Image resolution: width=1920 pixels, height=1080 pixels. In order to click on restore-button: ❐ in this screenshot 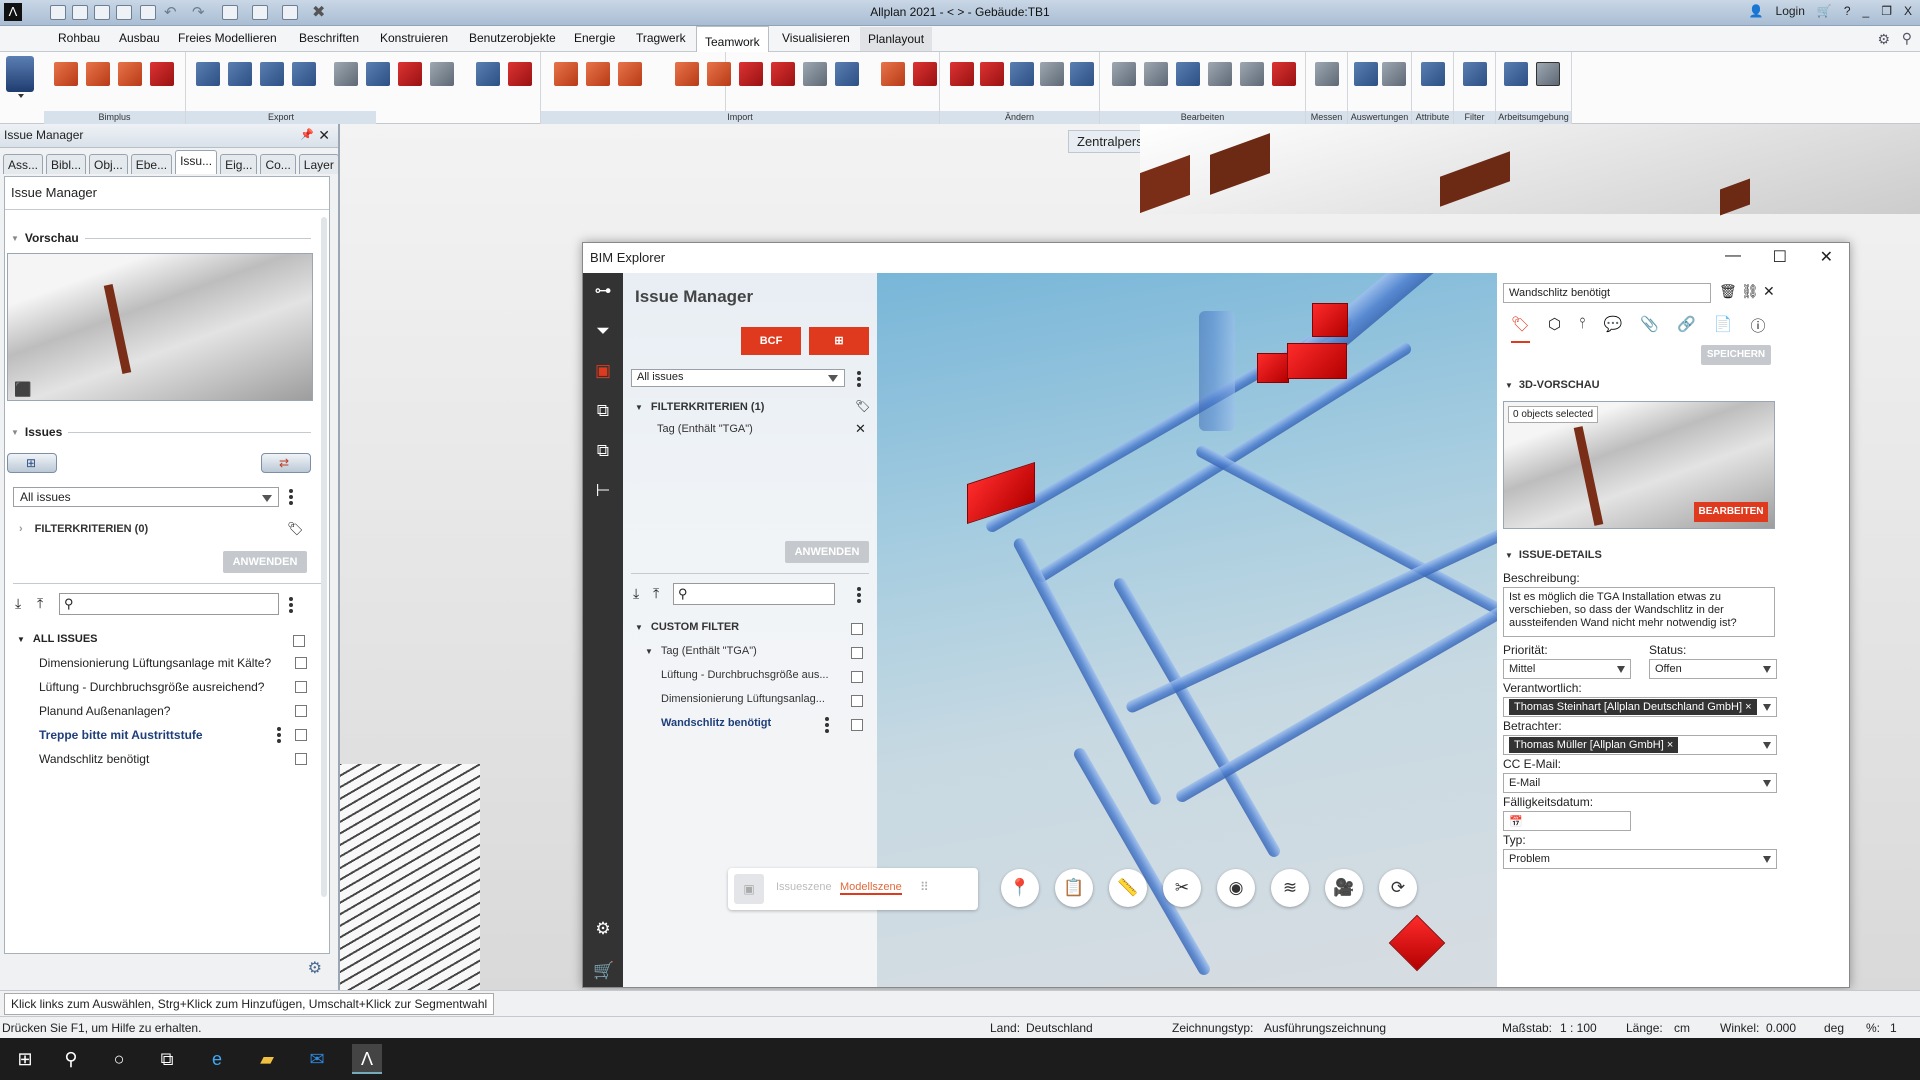, I will do `click(1886, 11)`.